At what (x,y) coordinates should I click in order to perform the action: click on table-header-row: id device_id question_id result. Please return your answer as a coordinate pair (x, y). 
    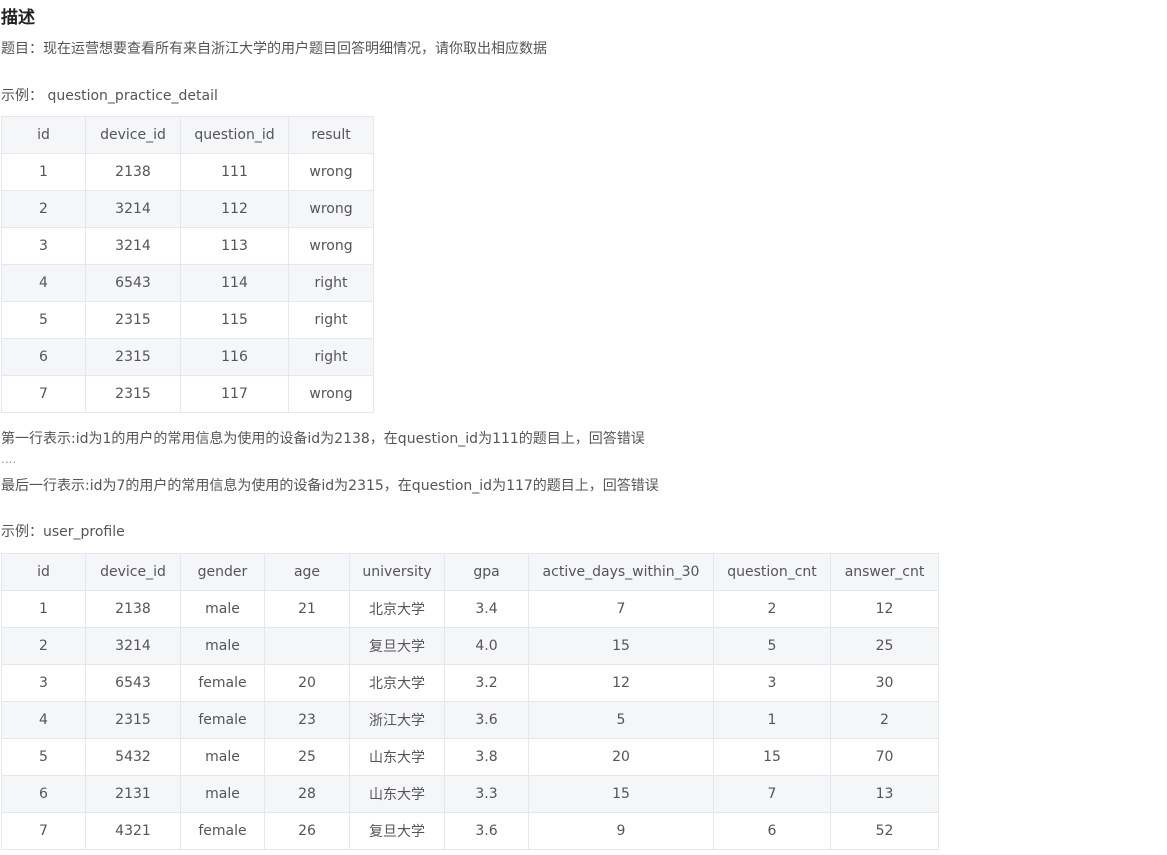
    Looking at the image, I should click on (187, 135).